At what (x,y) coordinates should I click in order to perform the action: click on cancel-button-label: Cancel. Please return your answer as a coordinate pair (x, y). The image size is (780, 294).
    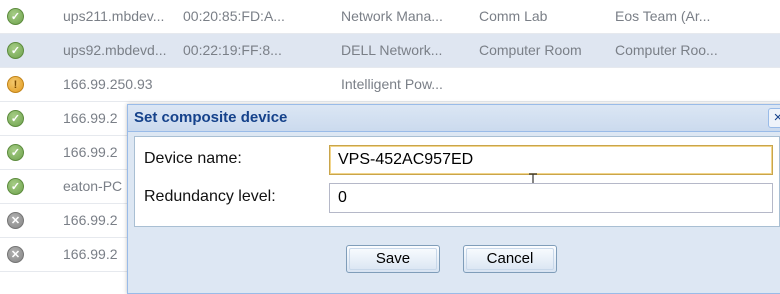
    Looking at the image, I should click on (510, 258).